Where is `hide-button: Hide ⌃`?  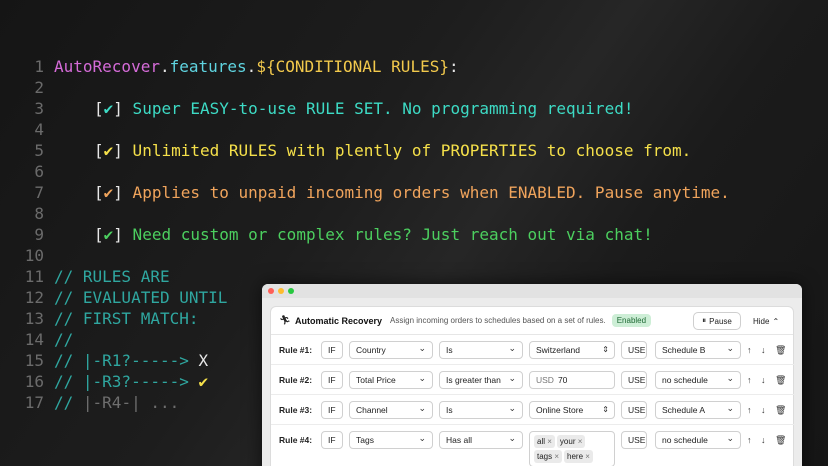
hide-button: Hide ⌃ is located at coordinates (766, 321).